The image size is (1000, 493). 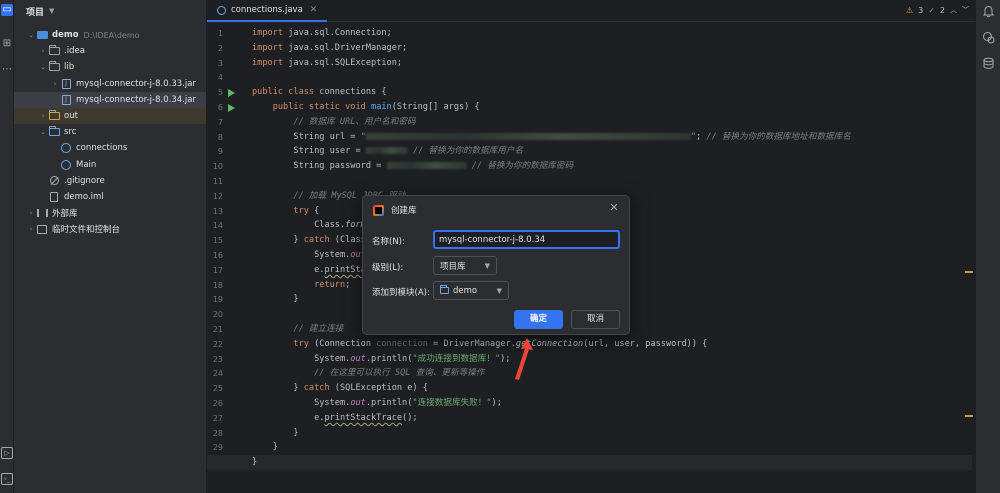 I want to click on java-class-icon, so click(x=66, y=148).